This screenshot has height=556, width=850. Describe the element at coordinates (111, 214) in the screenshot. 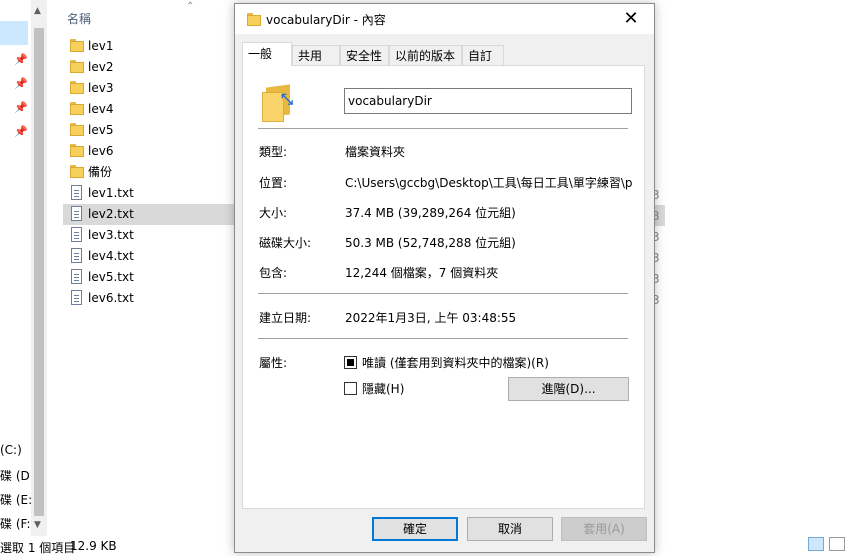

I see `file-name: lev2.txt` at that location.